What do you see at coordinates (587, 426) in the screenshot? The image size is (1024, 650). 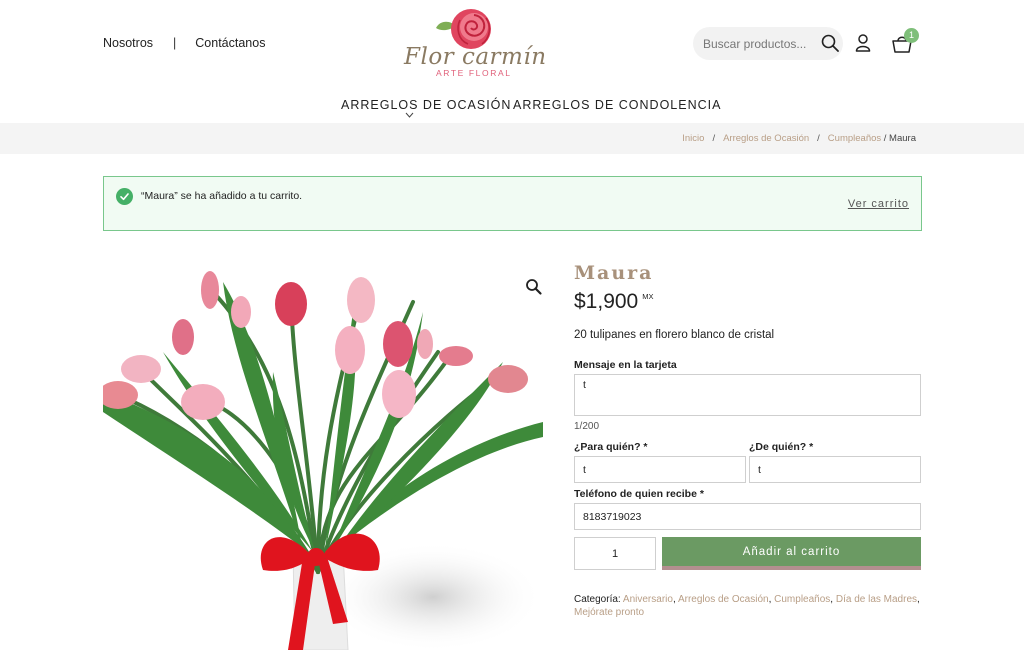 I see `message-char-counter: 1/200` at bounding box center [587, 426].